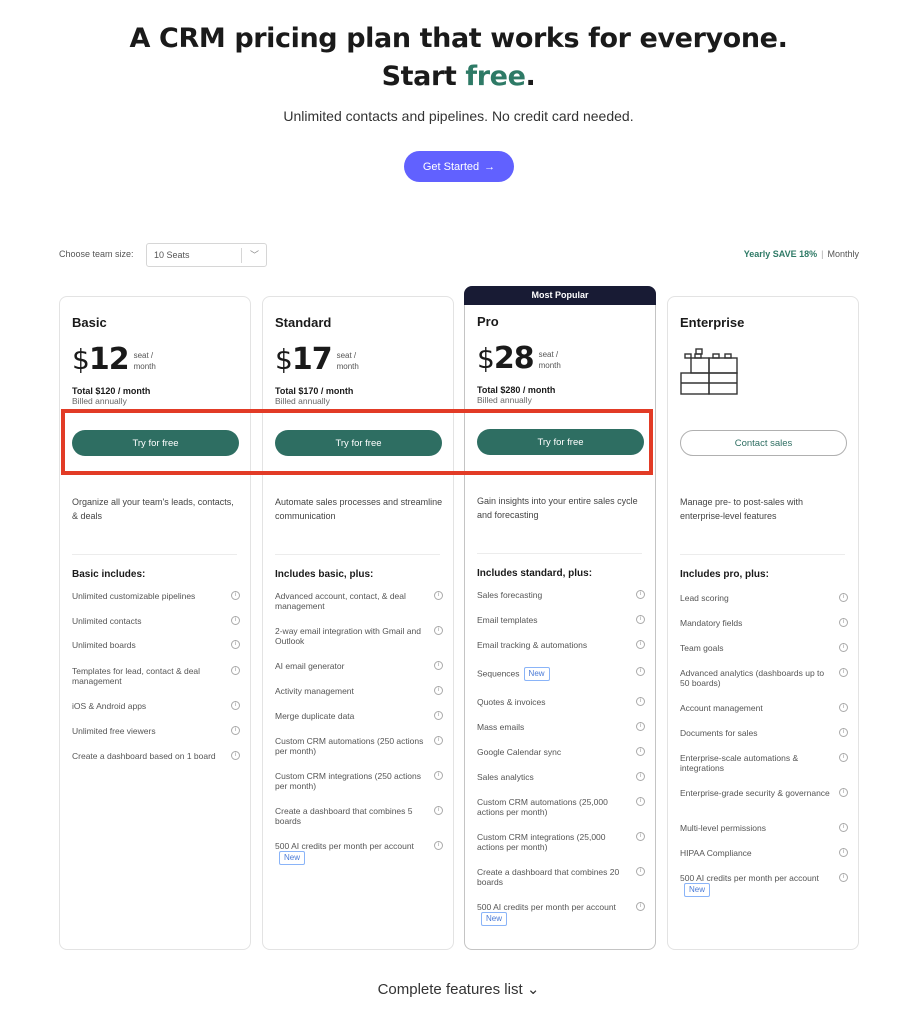 The image size is (917, 1024). I want to click on feature-item: Enterprise-grade security & governance i, so click(764, 793).